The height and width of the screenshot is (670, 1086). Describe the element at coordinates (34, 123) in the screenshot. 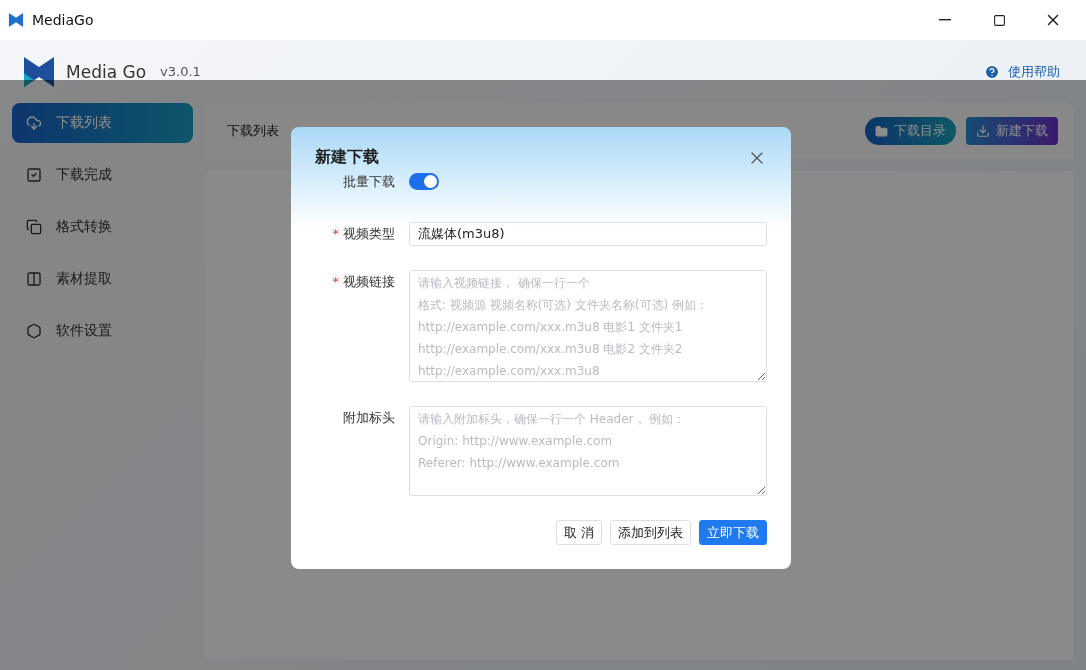

I see `cloud-download-icon` at that location.